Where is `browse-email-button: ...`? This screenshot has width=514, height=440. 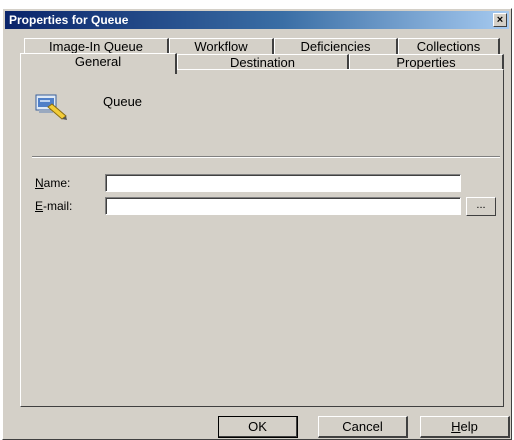 browse-email-button: ... is located at coordinates (481, 206).